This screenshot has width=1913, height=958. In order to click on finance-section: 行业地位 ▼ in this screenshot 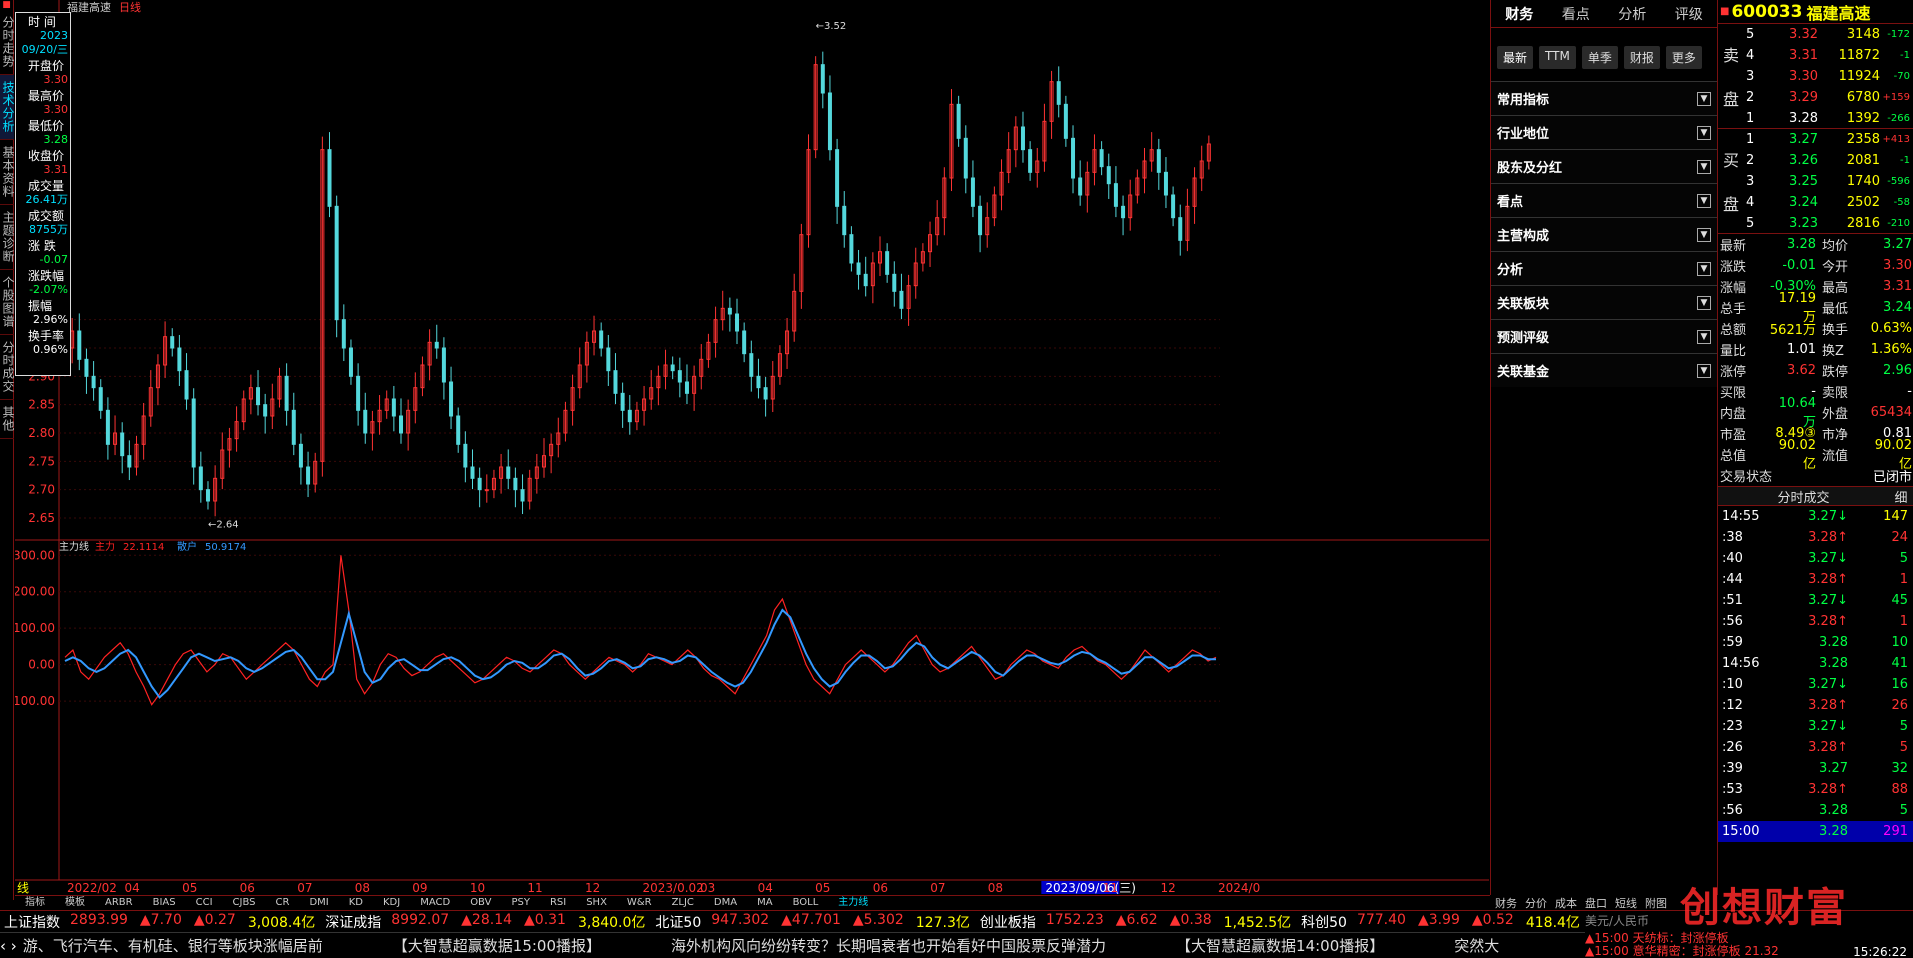, I will do `click(1604, 132)`.